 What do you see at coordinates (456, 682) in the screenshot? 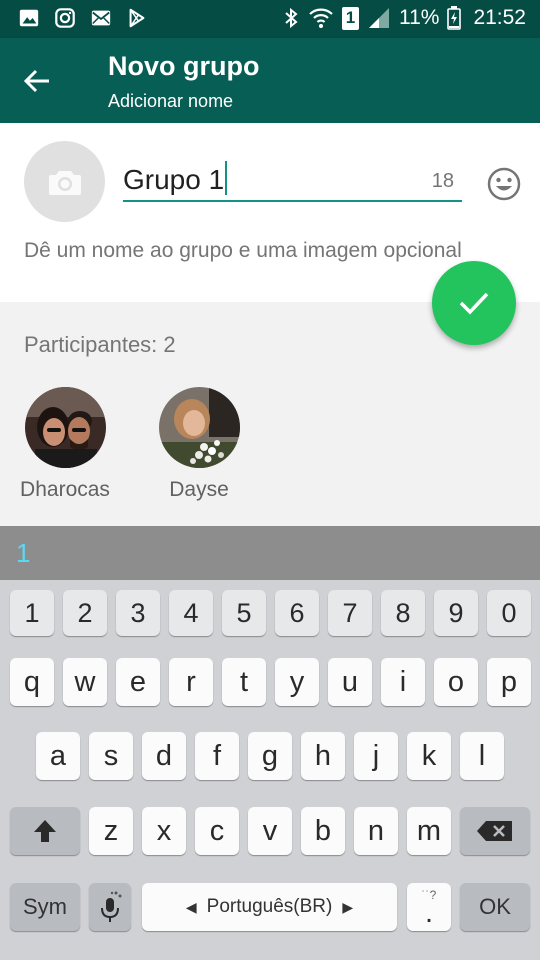
I see `key: o` at bounding box center [456, 682].